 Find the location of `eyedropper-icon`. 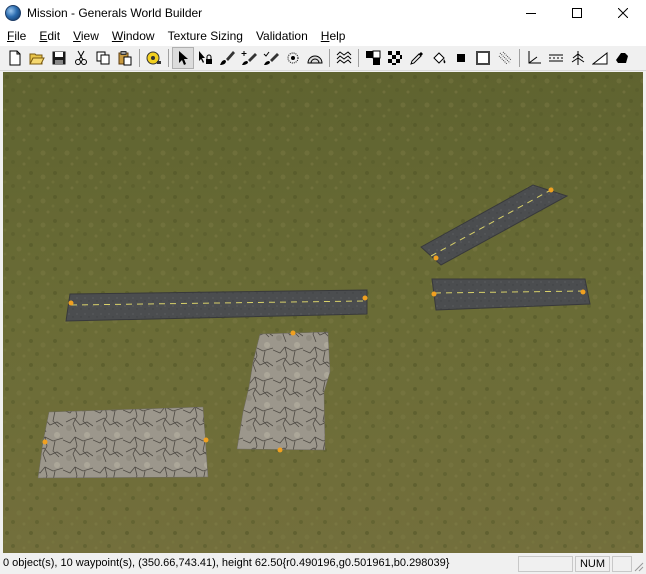

eyedropper-icon is located at coordinates (416, 58).